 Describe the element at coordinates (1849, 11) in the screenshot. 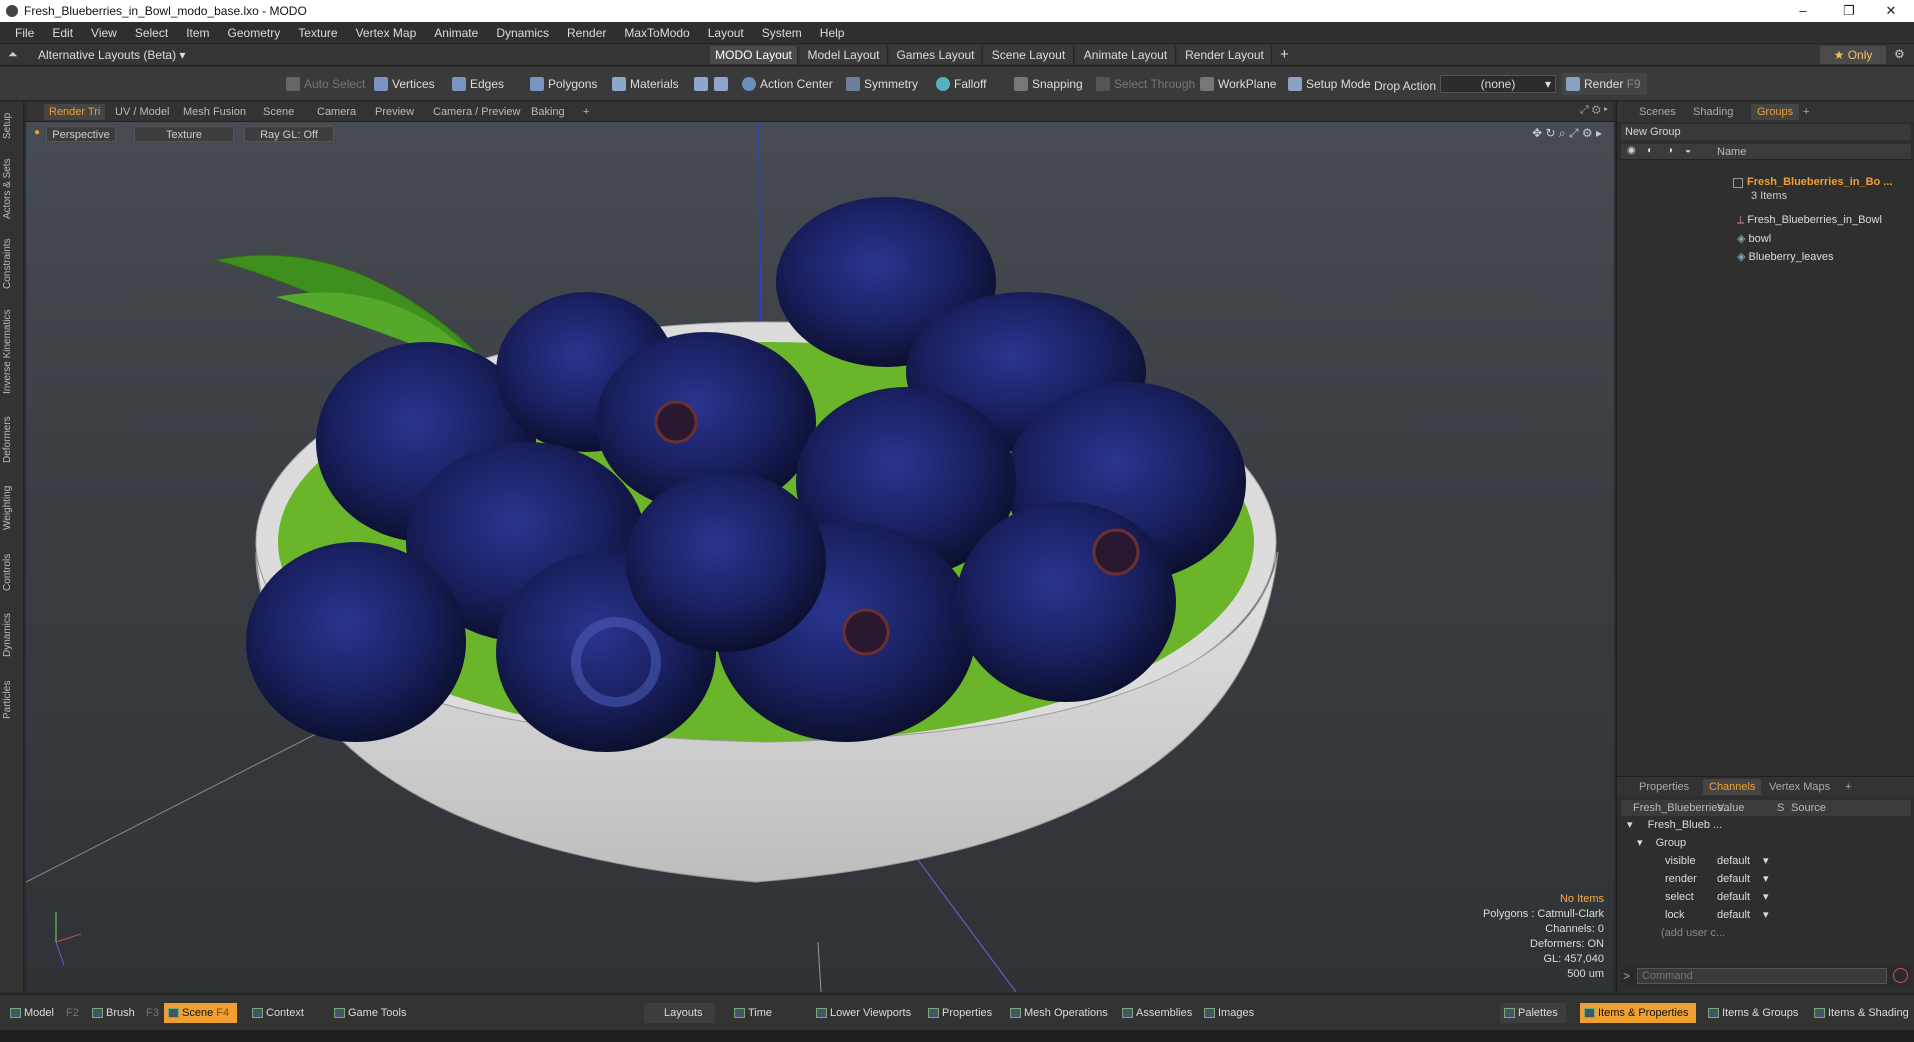

I see `restore-button: ❐` at that location.